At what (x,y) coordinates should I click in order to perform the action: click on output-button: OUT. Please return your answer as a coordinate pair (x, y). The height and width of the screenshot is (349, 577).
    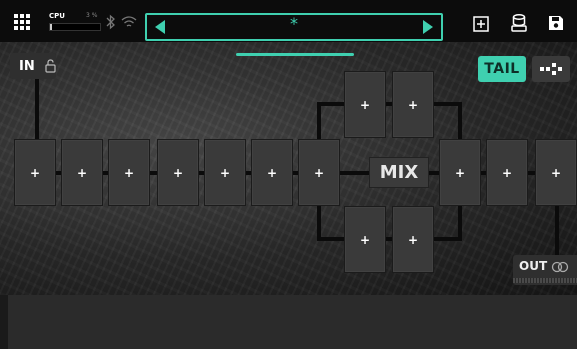
    Looking at the image, I should click on (545, 270).